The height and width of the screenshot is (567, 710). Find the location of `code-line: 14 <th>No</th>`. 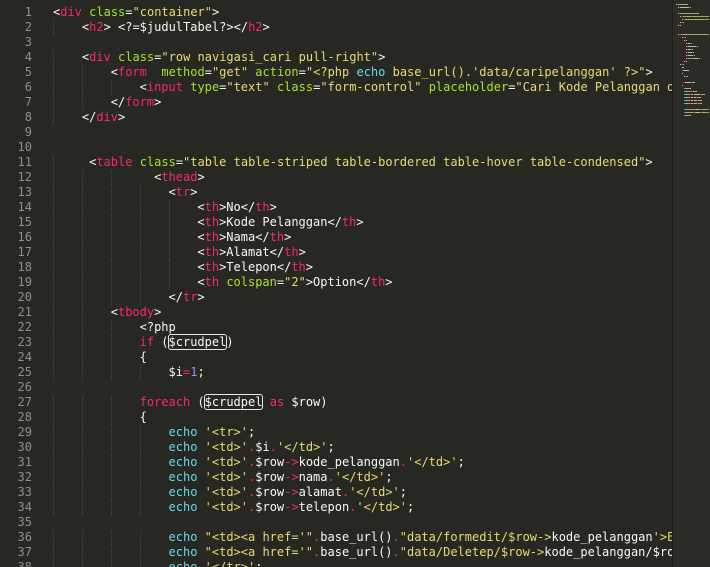

code-line: 14 <th>No</th> is located at coordinates (336, 207).